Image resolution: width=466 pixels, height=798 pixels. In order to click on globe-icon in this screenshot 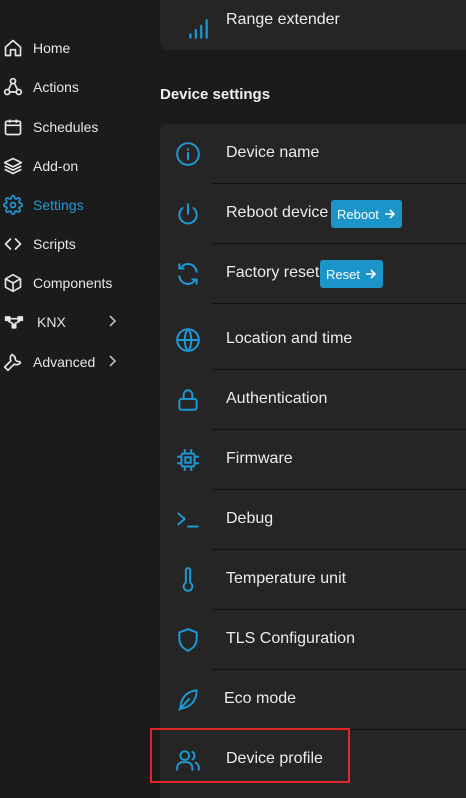, I will do `click(188, 340)`.